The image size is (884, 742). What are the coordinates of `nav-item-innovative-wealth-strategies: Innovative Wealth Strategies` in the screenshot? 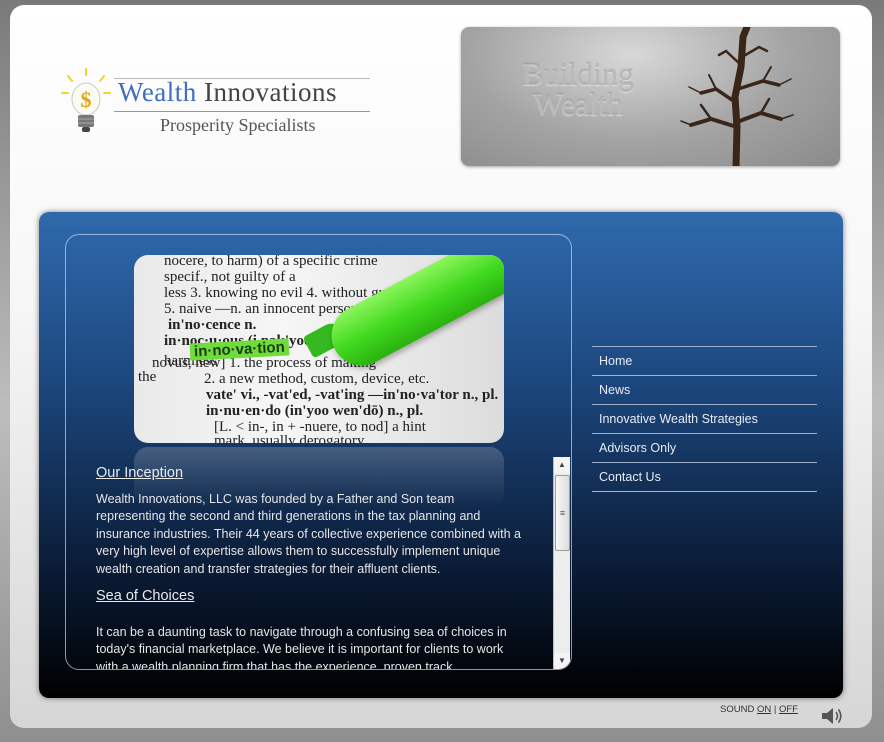 It's located at (704, 418).